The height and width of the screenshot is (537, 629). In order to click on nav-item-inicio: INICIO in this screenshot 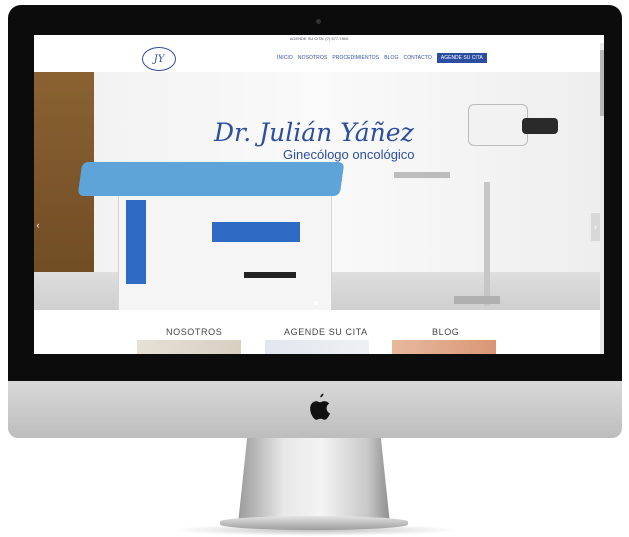, I will do `click(285, 58)`.